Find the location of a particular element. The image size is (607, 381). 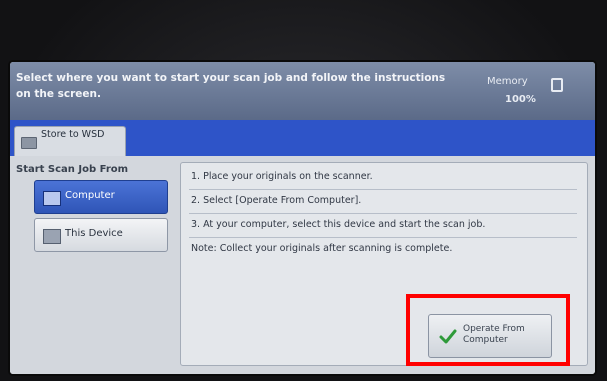

tab-store-to-wsd: Store to WSD is located at coordinates (70, 141).